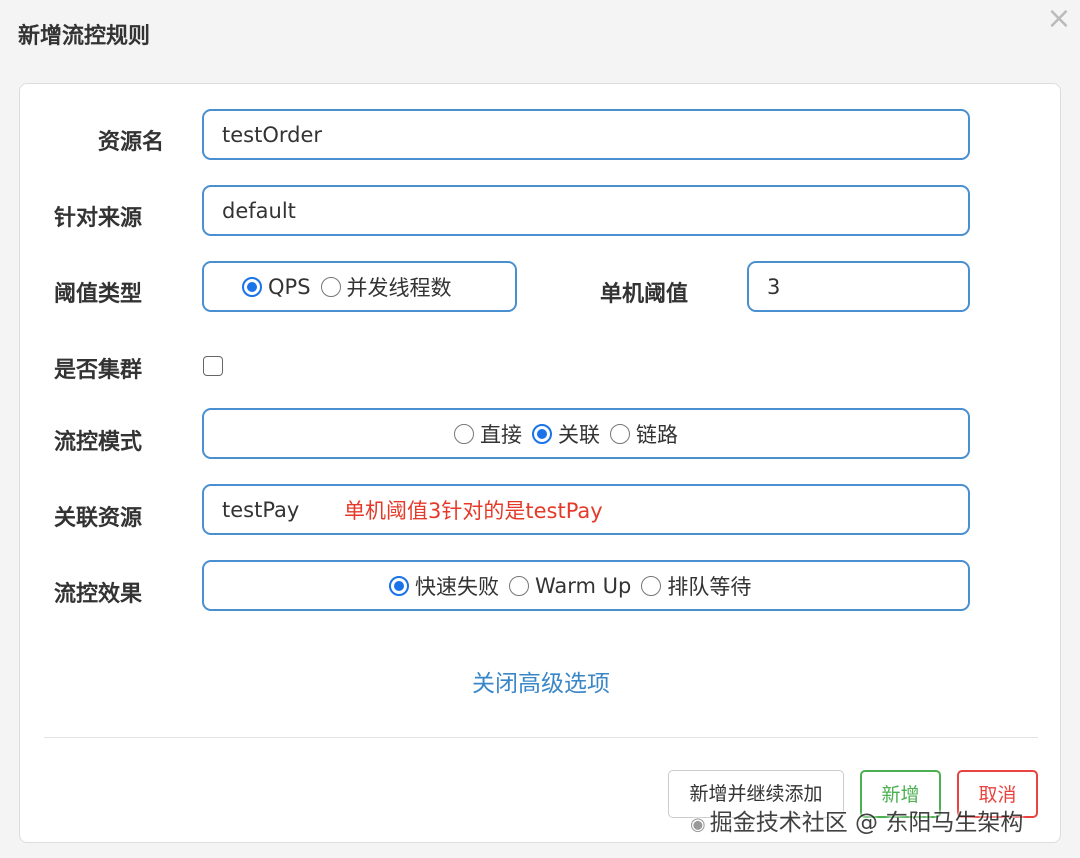 This screenshot has width=1080, height=858. What do you see at coordinates (586, 134) in the screenshot?
I see `resource-input: testOrder` at bounding box center [586, 134].